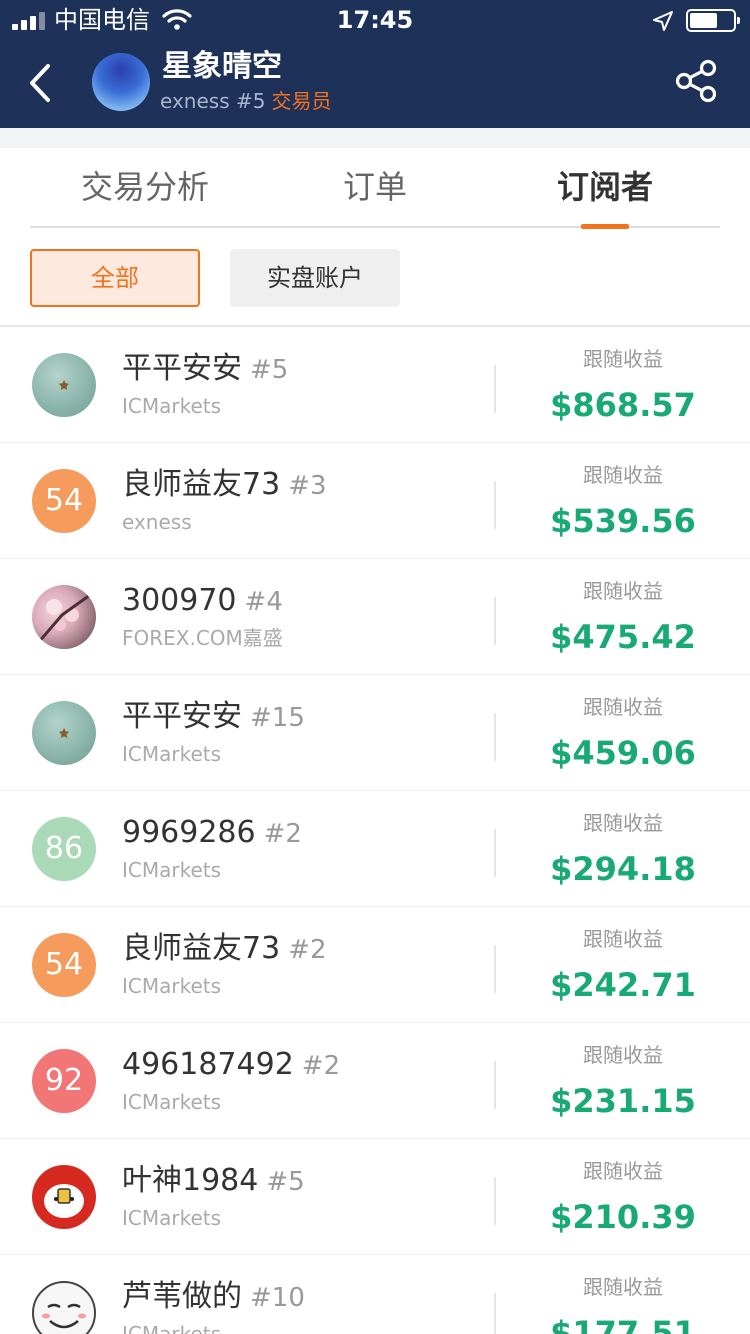 The height and width of the screenshot is (1334, 750). What do you see at coordinates (375, 64) in the screenshot?
I see `top-header: 中国电信 17:45 星象晴空 exness #5 交易员` at bounding box center [375, 64].